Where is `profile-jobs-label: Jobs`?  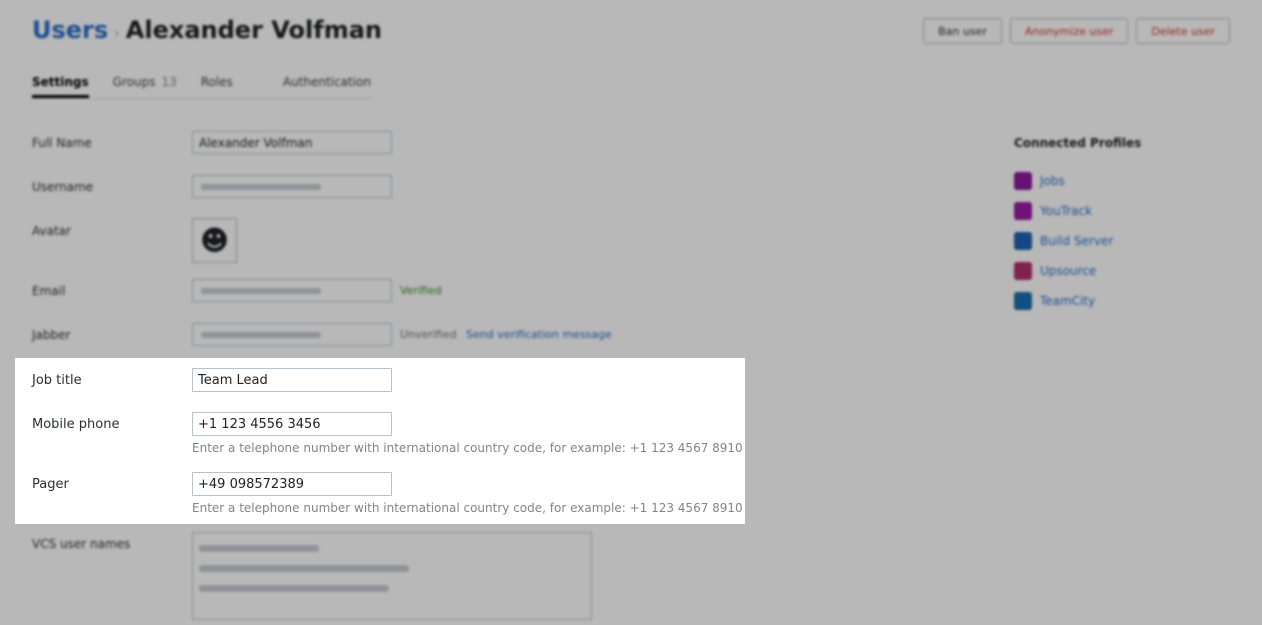
profile-jobs-label: Jobs is located at coordinates (1052, 181).